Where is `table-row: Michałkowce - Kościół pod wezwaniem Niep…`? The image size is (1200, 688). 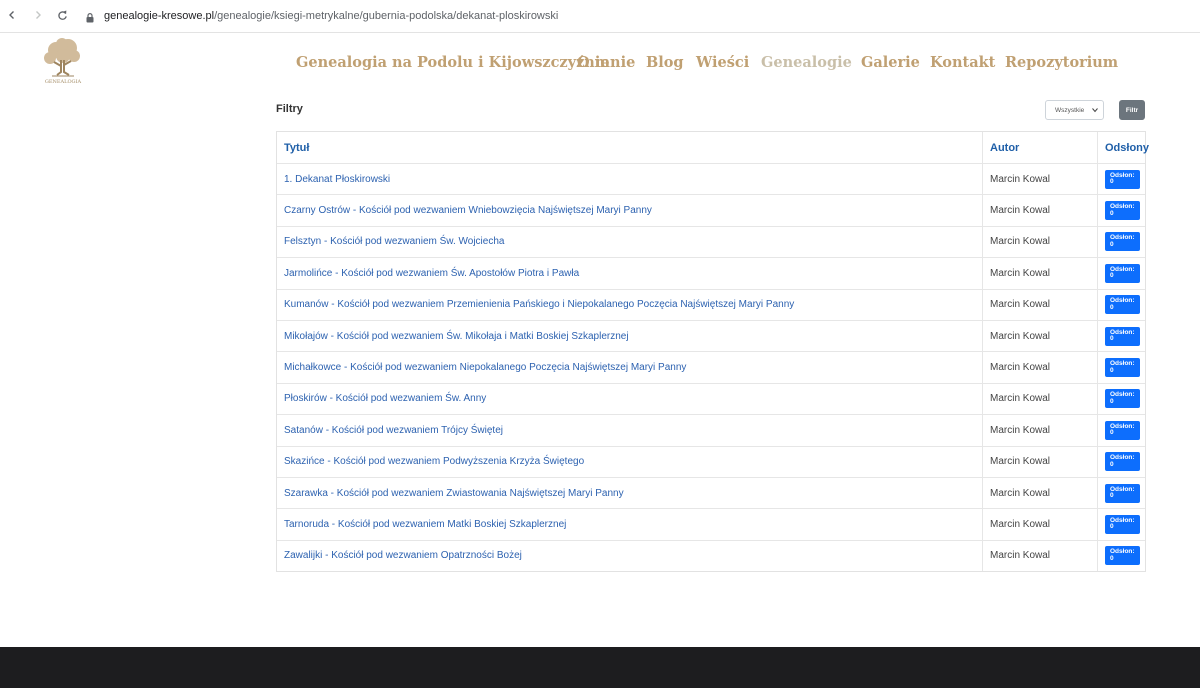
table-row: Michałkowce - Kościół pod wezwaniem Niep… is located at coordinates (711, 367).